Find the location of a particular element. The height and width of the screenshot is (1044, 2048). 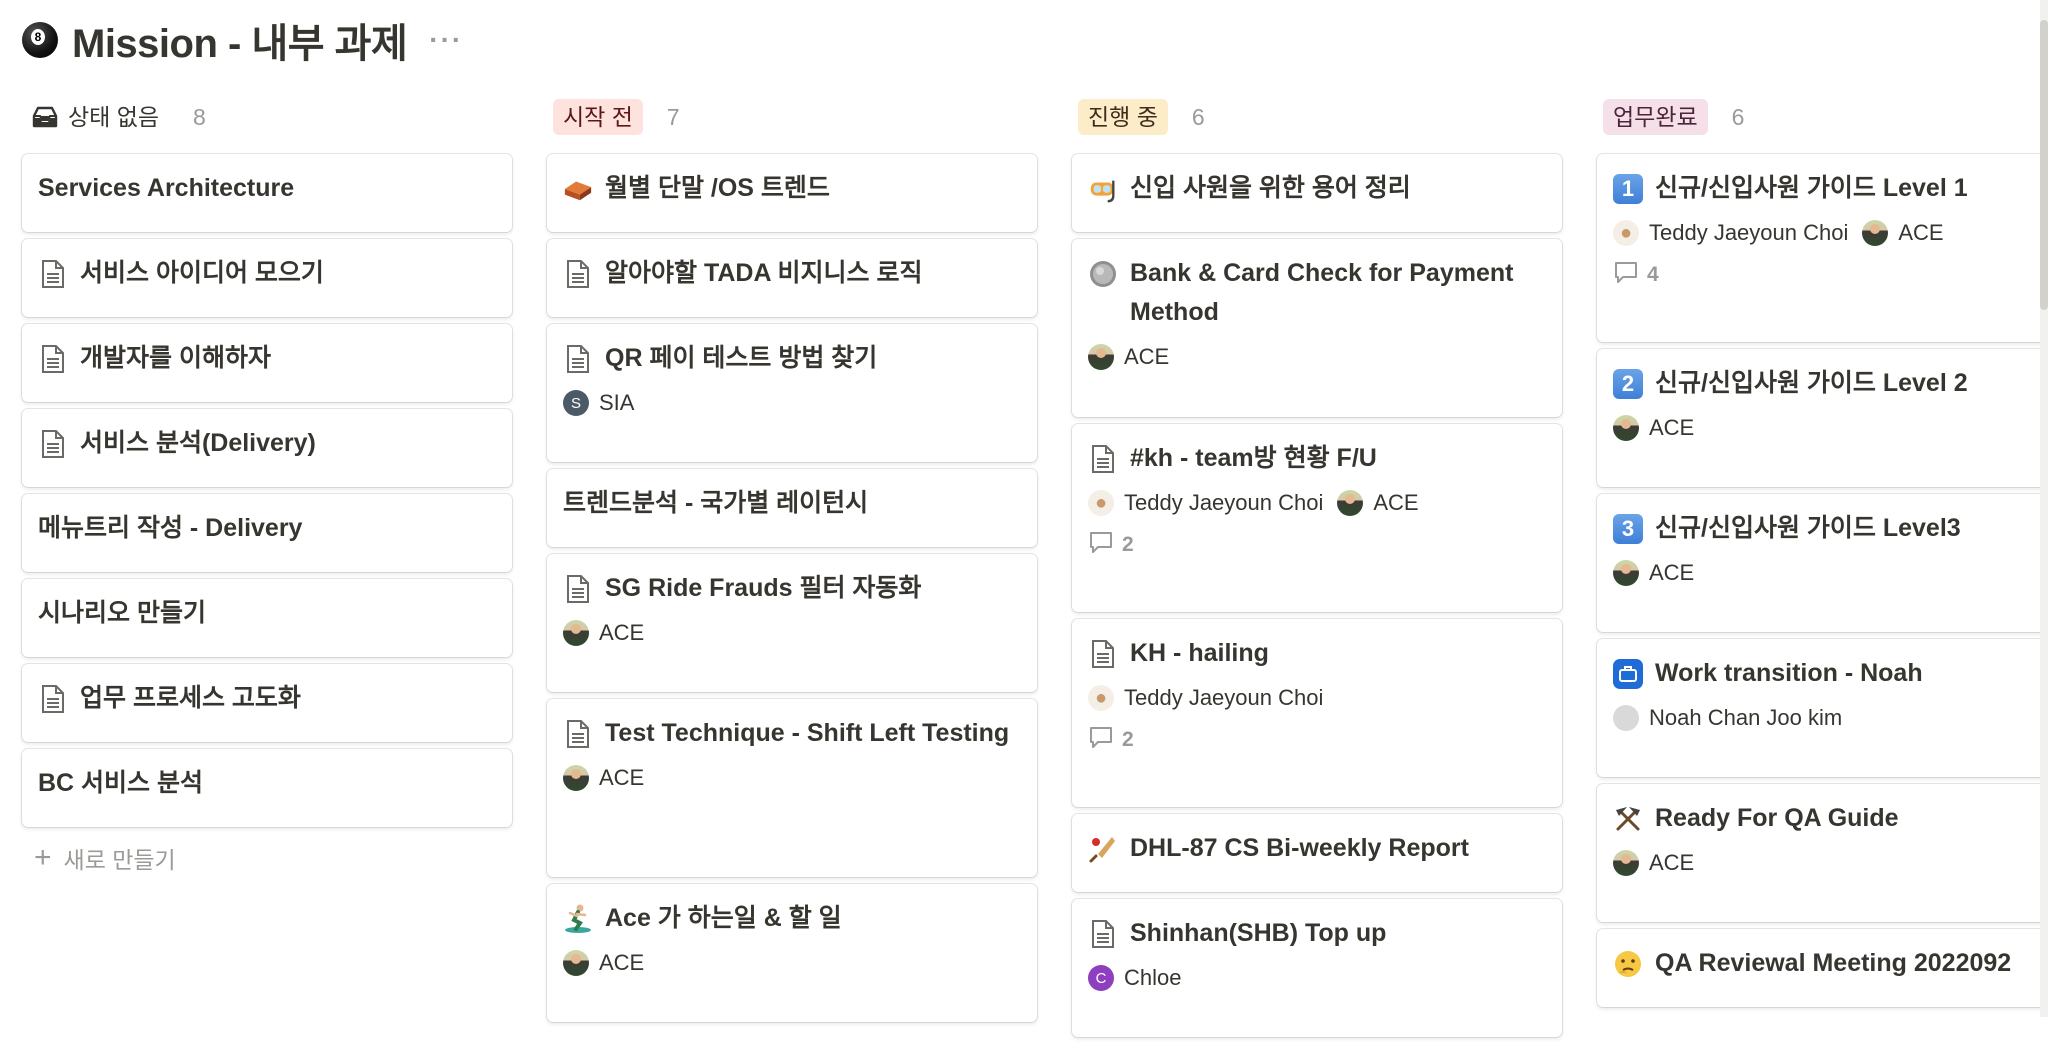

person: C Chloe is located at coordinates (1134, 978).